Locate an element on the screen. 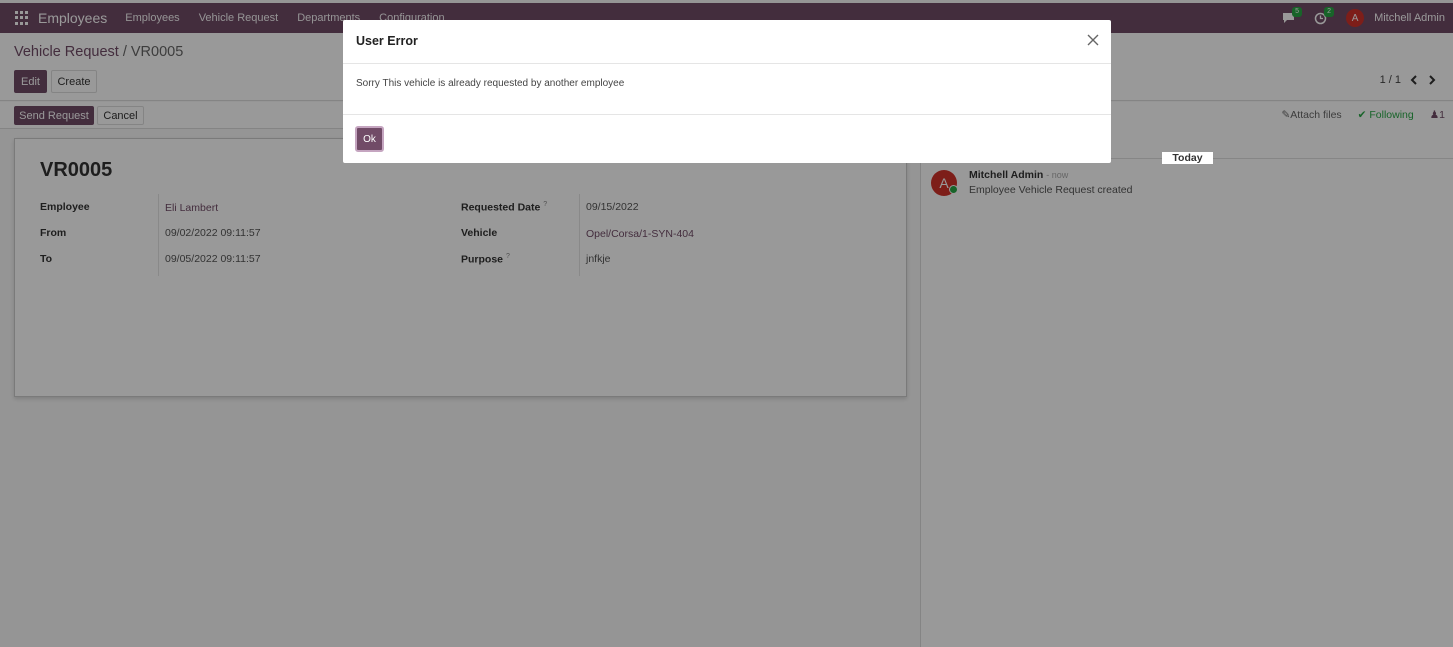 The width and height of the screenshot is (1453, 647). dialog-footer: Ok is located at coordinates (727, 138).